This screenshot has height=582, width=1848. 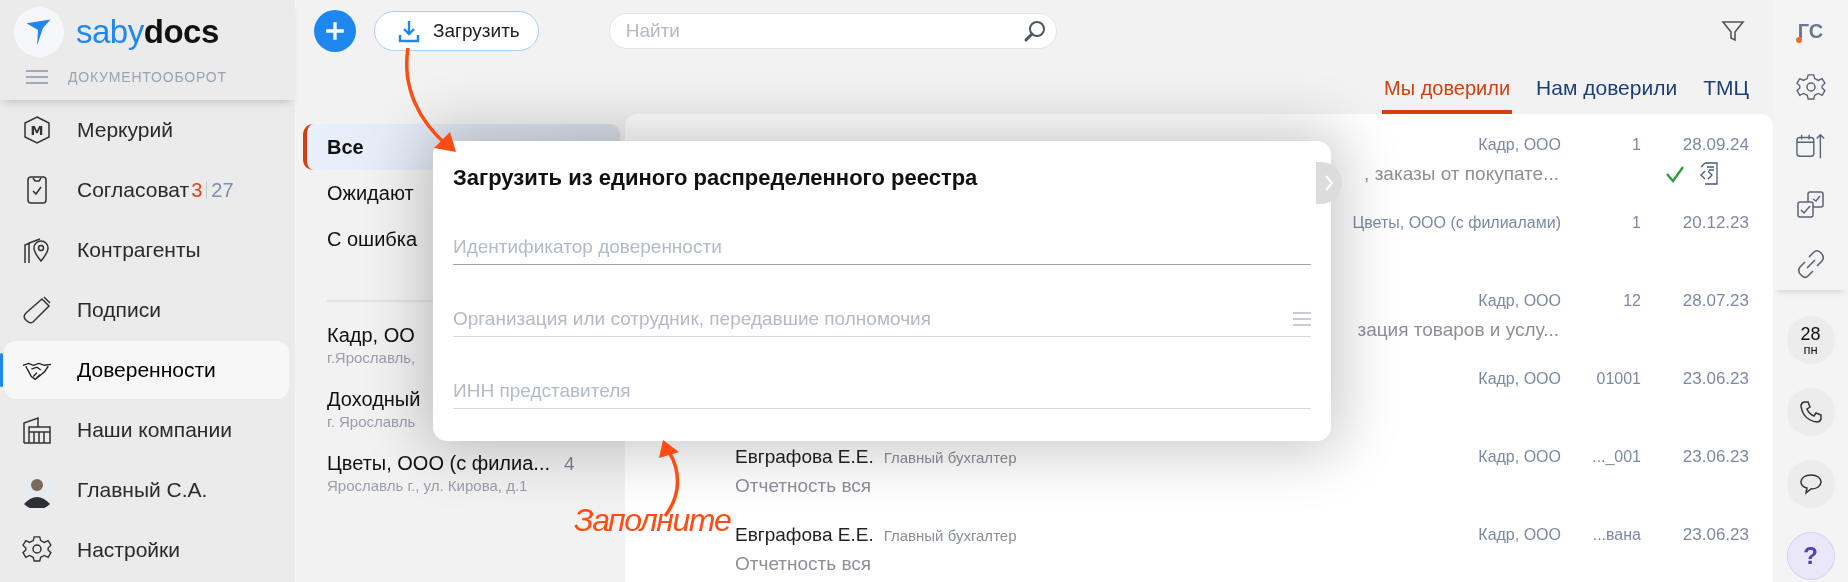 What do you see at coordinates (1810, 146) in the screenshot?
I see `calendar-arrow-icon` at bounding box center [1810, 146].